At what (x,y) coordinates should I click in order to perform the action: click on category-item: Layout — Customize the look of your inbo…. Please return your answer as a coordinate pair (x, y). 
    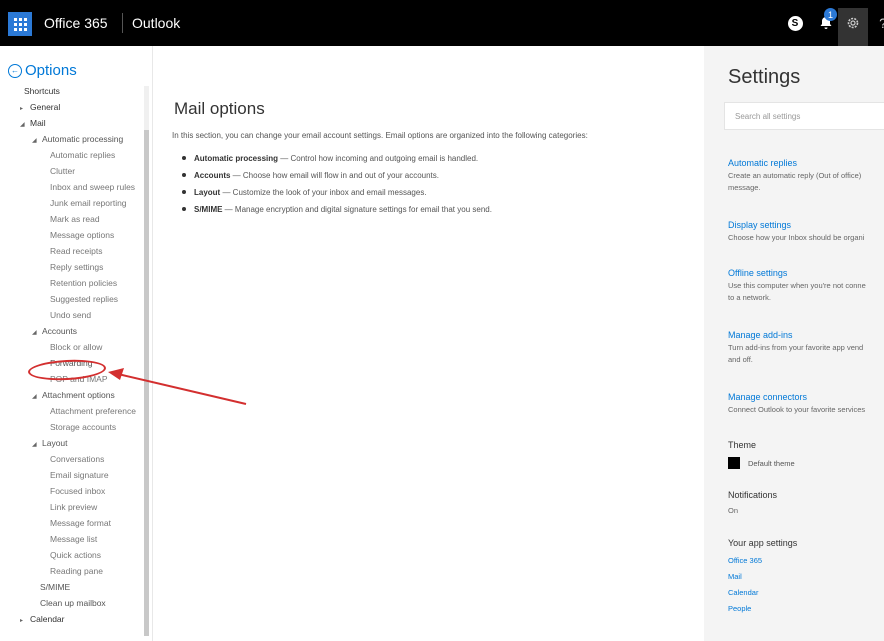
    Looking at the image, I should click on (337, 192).